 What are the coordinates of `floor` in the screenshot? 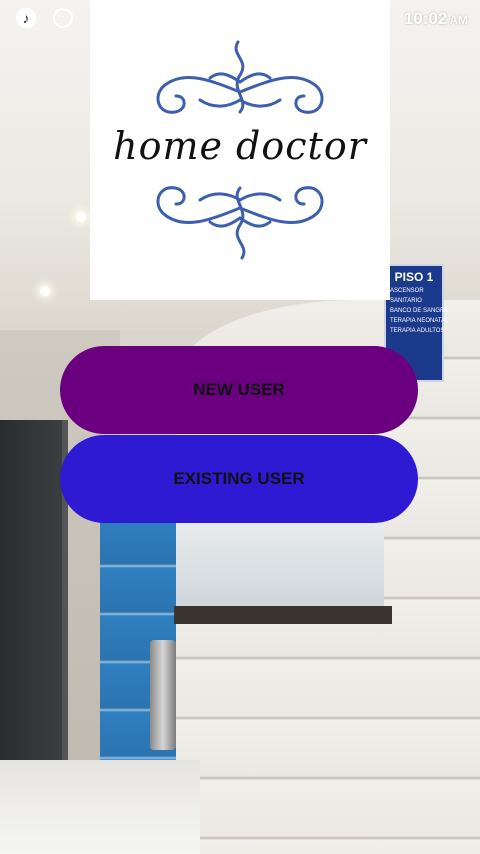 It's located at (100, 807).